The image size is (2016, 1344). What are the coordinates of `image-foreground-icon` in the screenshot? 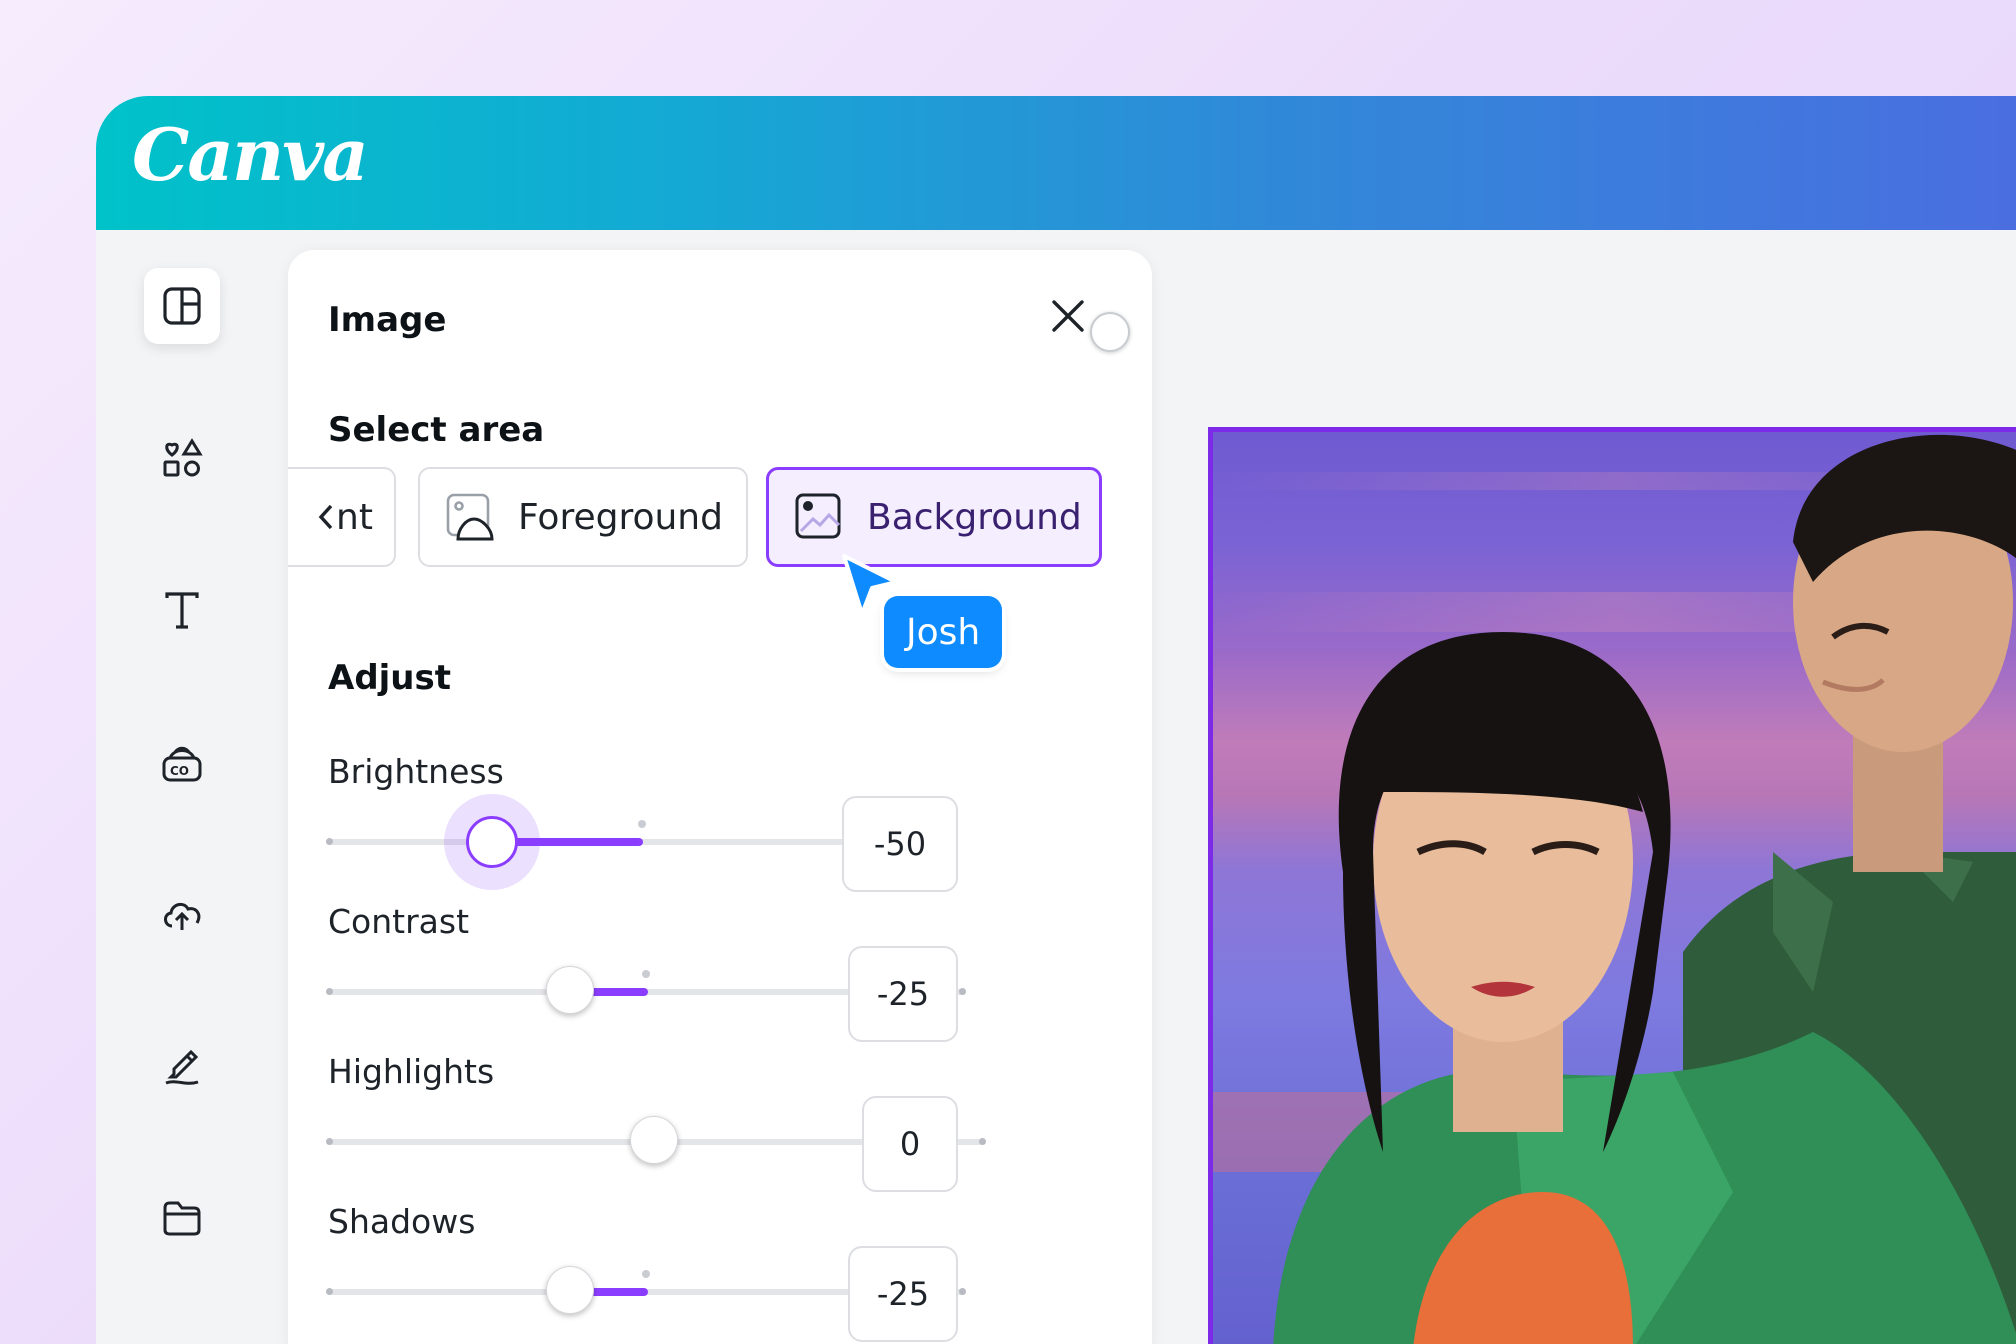 It's located at (470, 517).